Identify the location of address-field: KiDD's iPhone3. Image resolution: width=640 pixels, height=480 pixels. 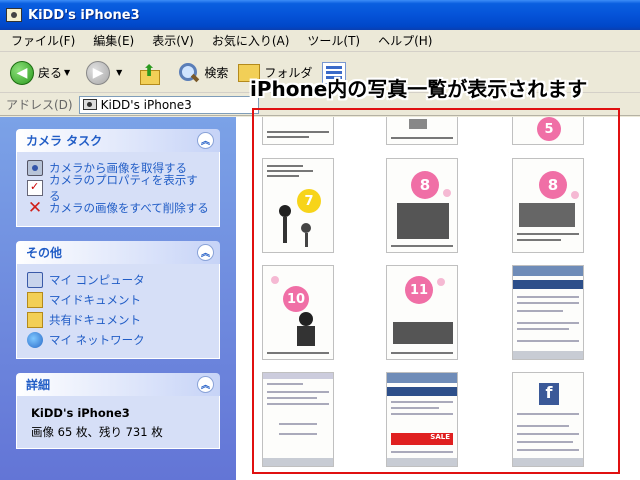
(168, 104).